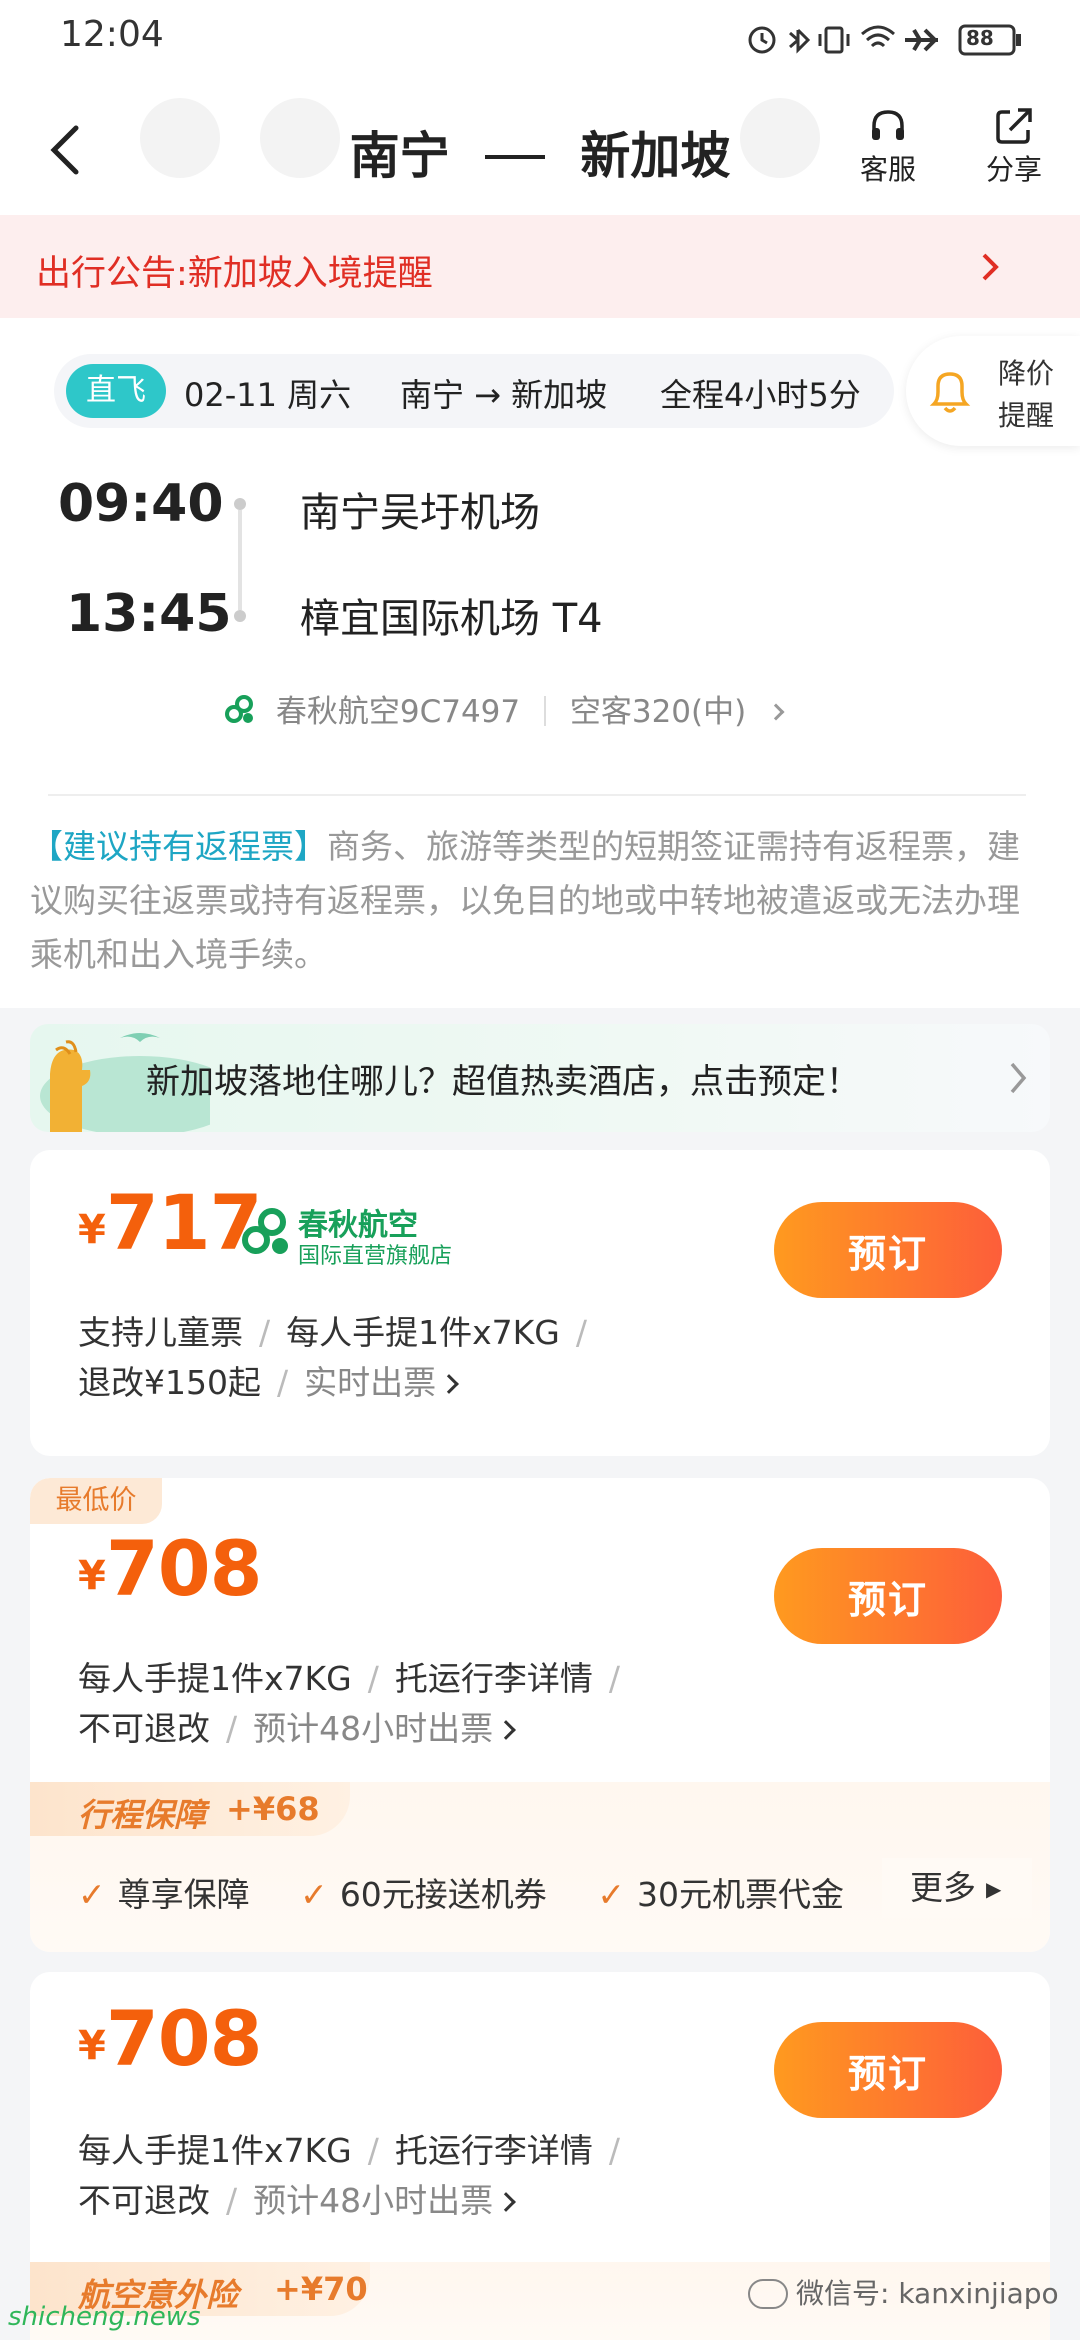 This screenshot has width=1080, height=2340. Describe the element at coordinates (887, 169) in the screenshot. I see `customer-service-label: 客服` at that location.